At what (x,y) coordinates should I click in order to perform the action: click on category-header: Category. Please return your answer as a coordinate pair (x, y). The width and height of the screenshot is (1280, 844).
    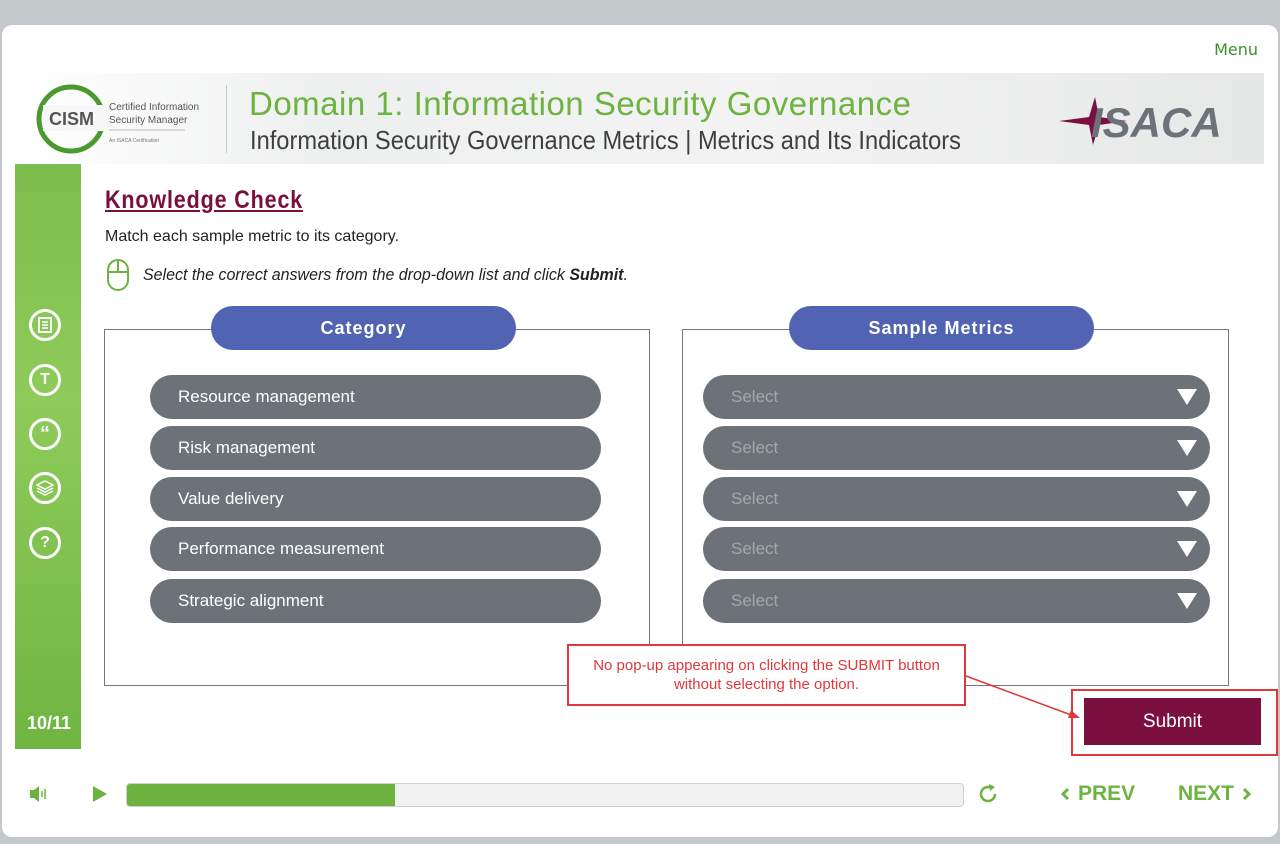
    Looking at the image, I should click on (363, 328).